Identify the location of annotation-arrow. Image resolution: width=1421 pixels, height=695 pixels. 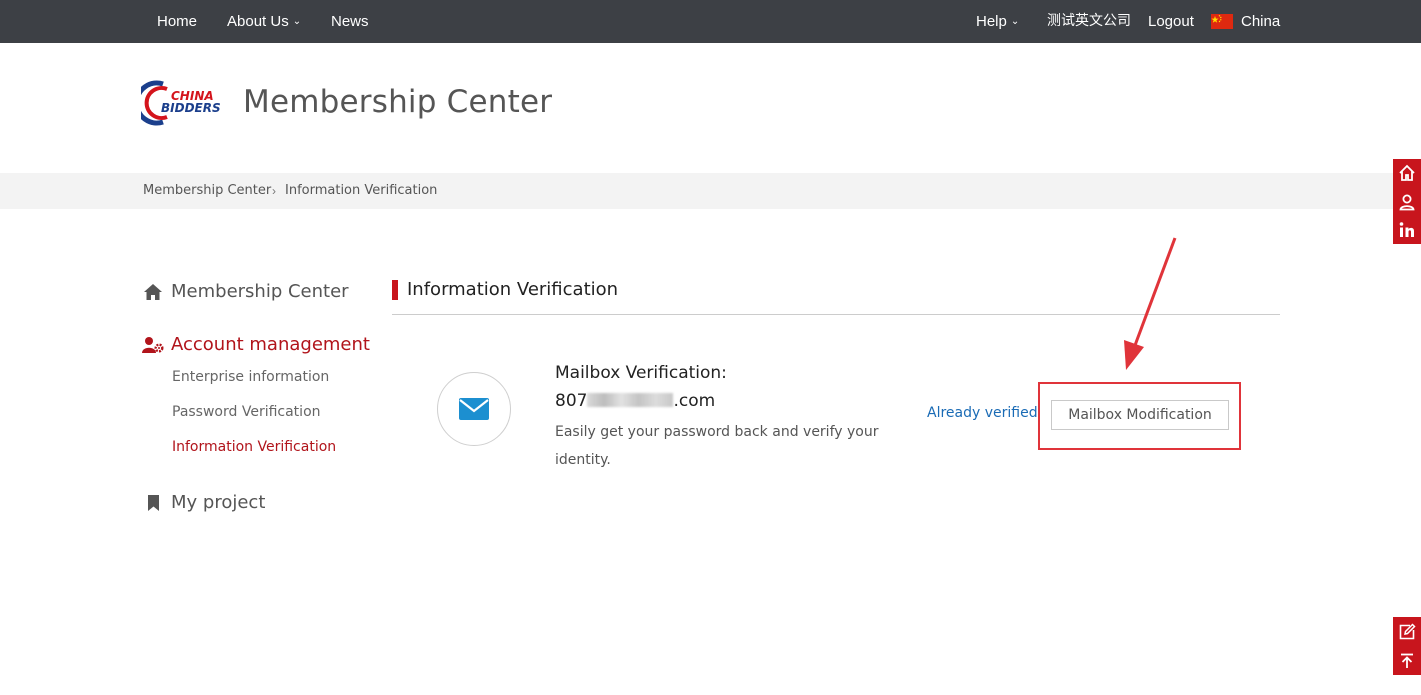
(1150, 303).